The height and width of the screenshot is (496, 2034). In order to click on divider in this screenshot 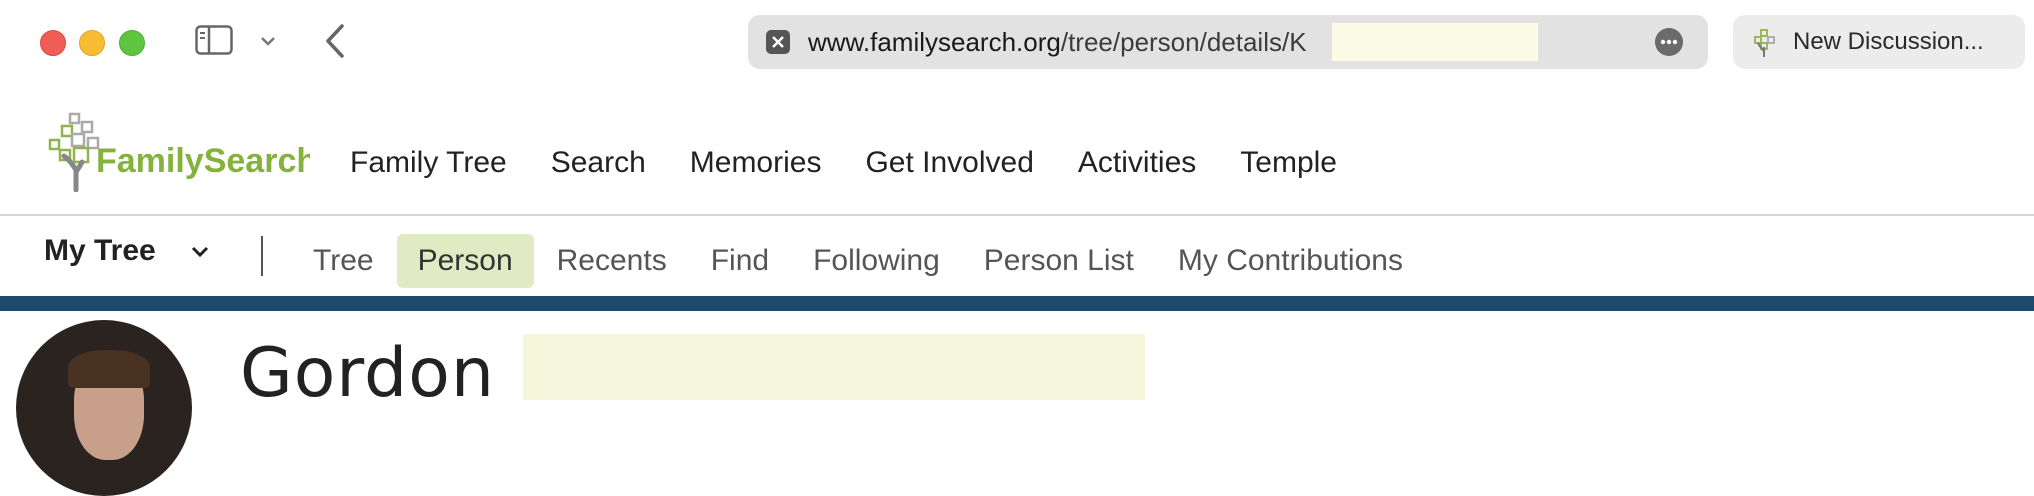, I will do `click(262, 256)`.